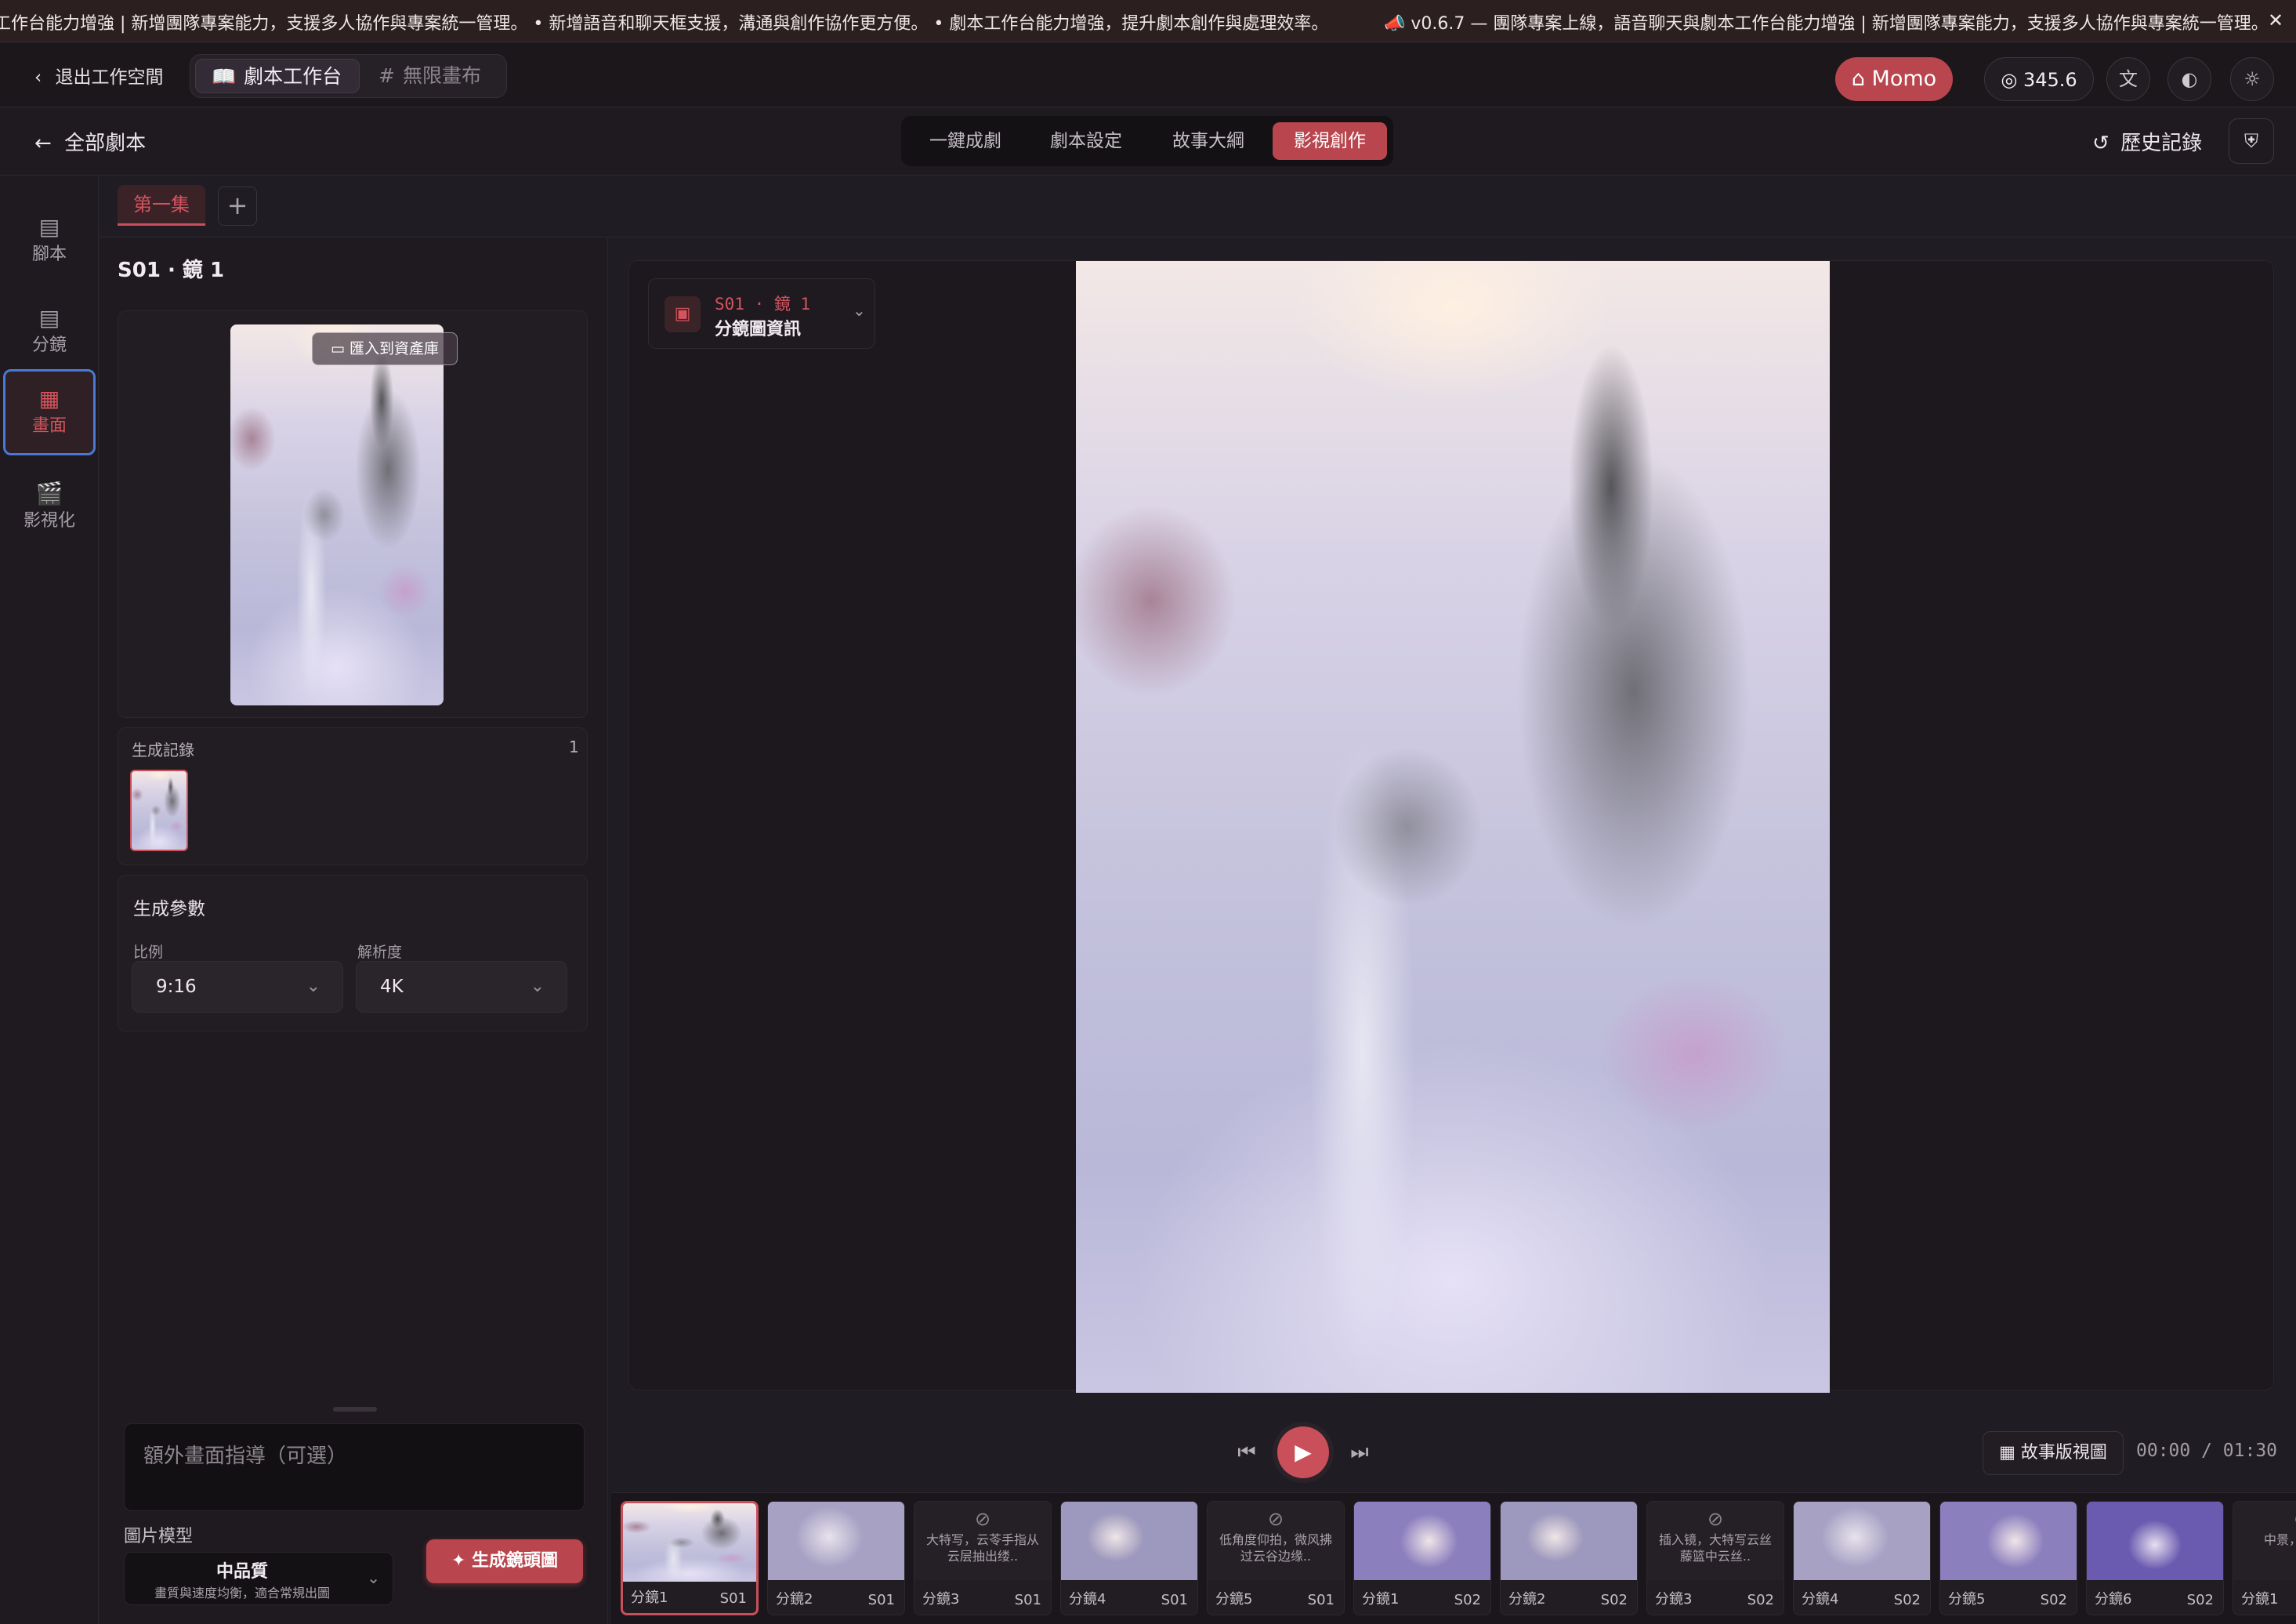 This screenshot has height=1624, width=2296. Describe the element at coordinates (354, 1467) in the screenshot. I see `extra-direction-input: 額外畫面指導（可選）` at that location.